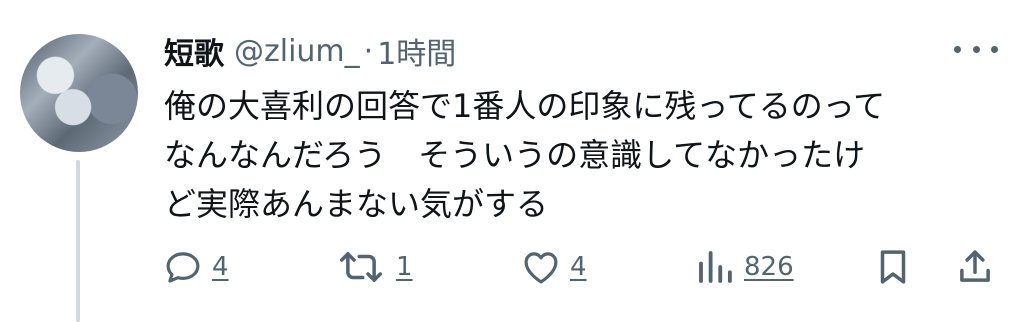  I want to click on user-handle: @zlium_, so click(297, 51).